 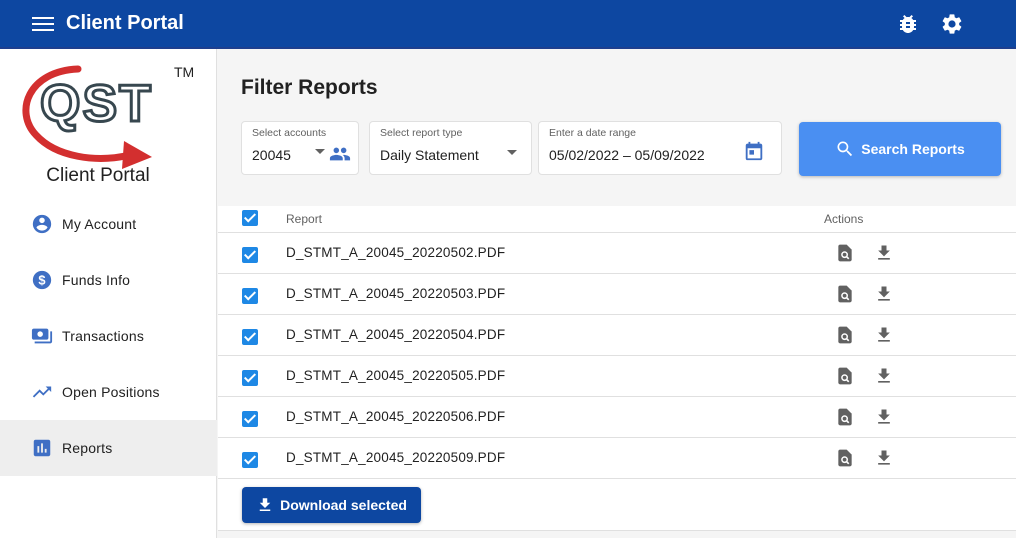 What do you see at coordinates (508, 24) in the screenshot?
I see `app-header: Client Portal` at bounding box center [508, 24].